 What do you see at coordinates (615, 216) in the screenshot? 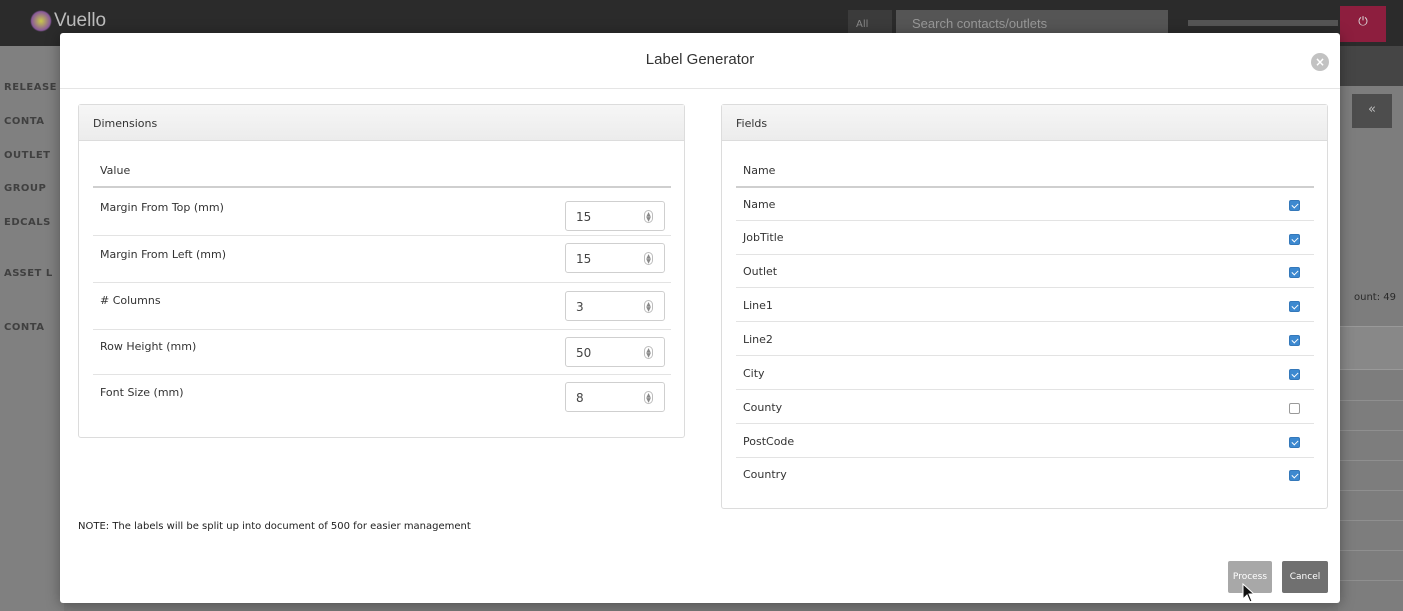
I see `margin-top-input: 15 ▲ ▼` at bounding box center [615, 216].